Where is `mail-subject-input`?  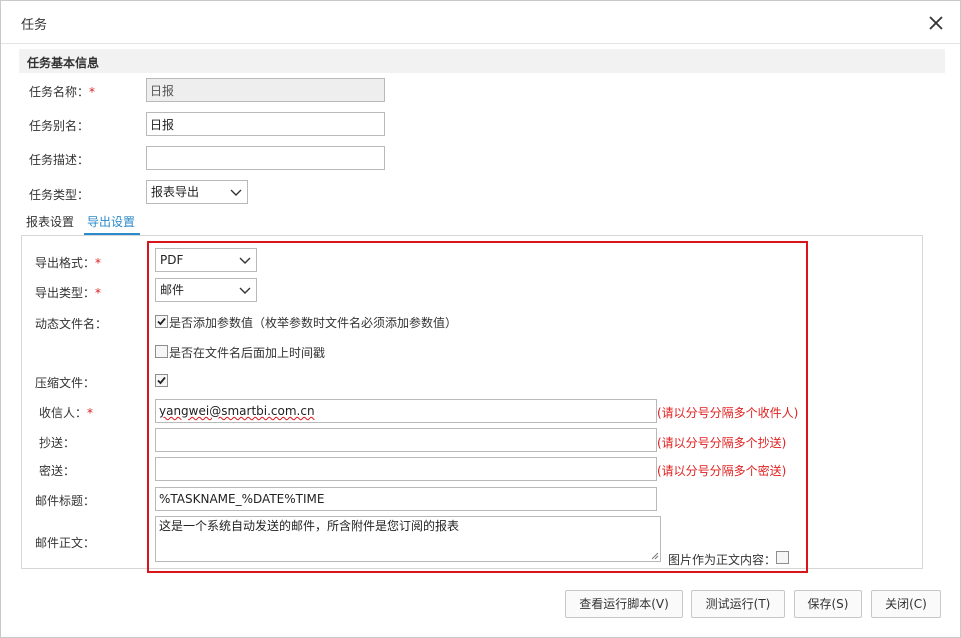
mail-subject-input is located at coordinates (406, 499).